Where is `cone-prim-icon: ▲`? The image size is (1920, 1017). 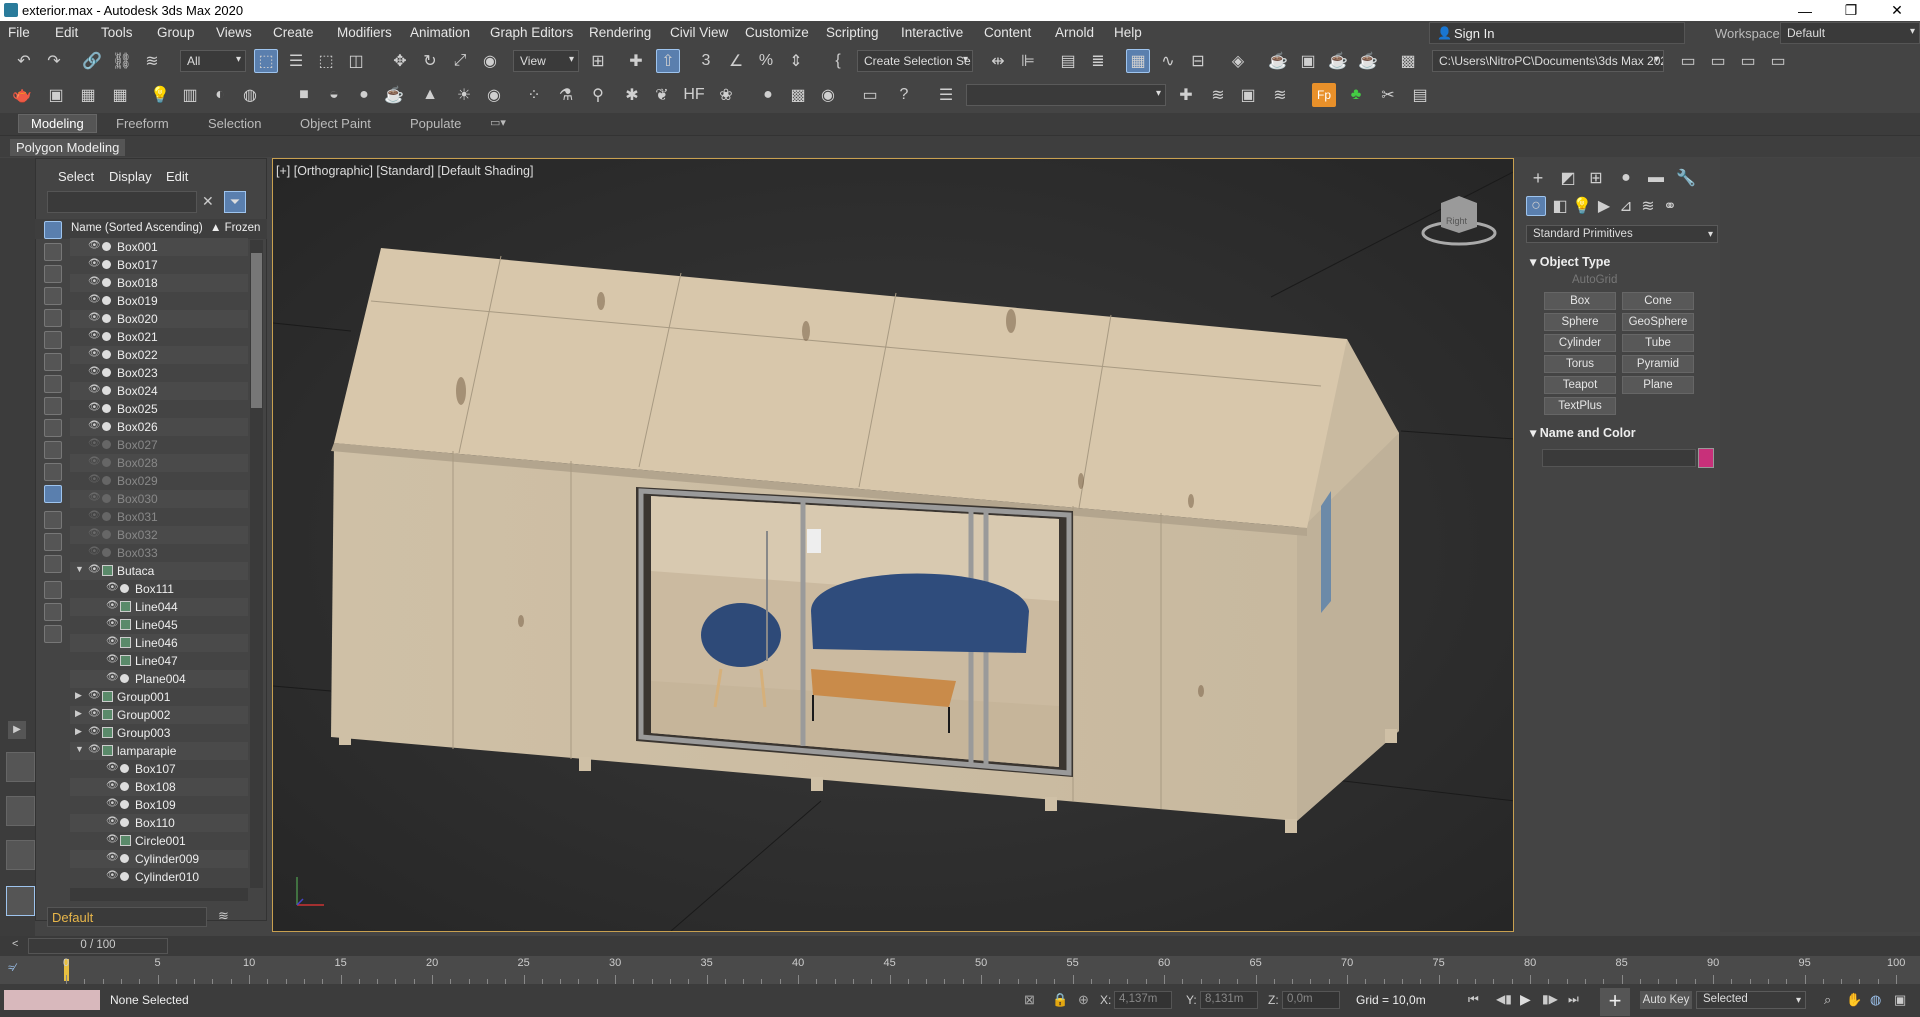
cone-prim-icon: ▲ is located at coordinates (430, 95).